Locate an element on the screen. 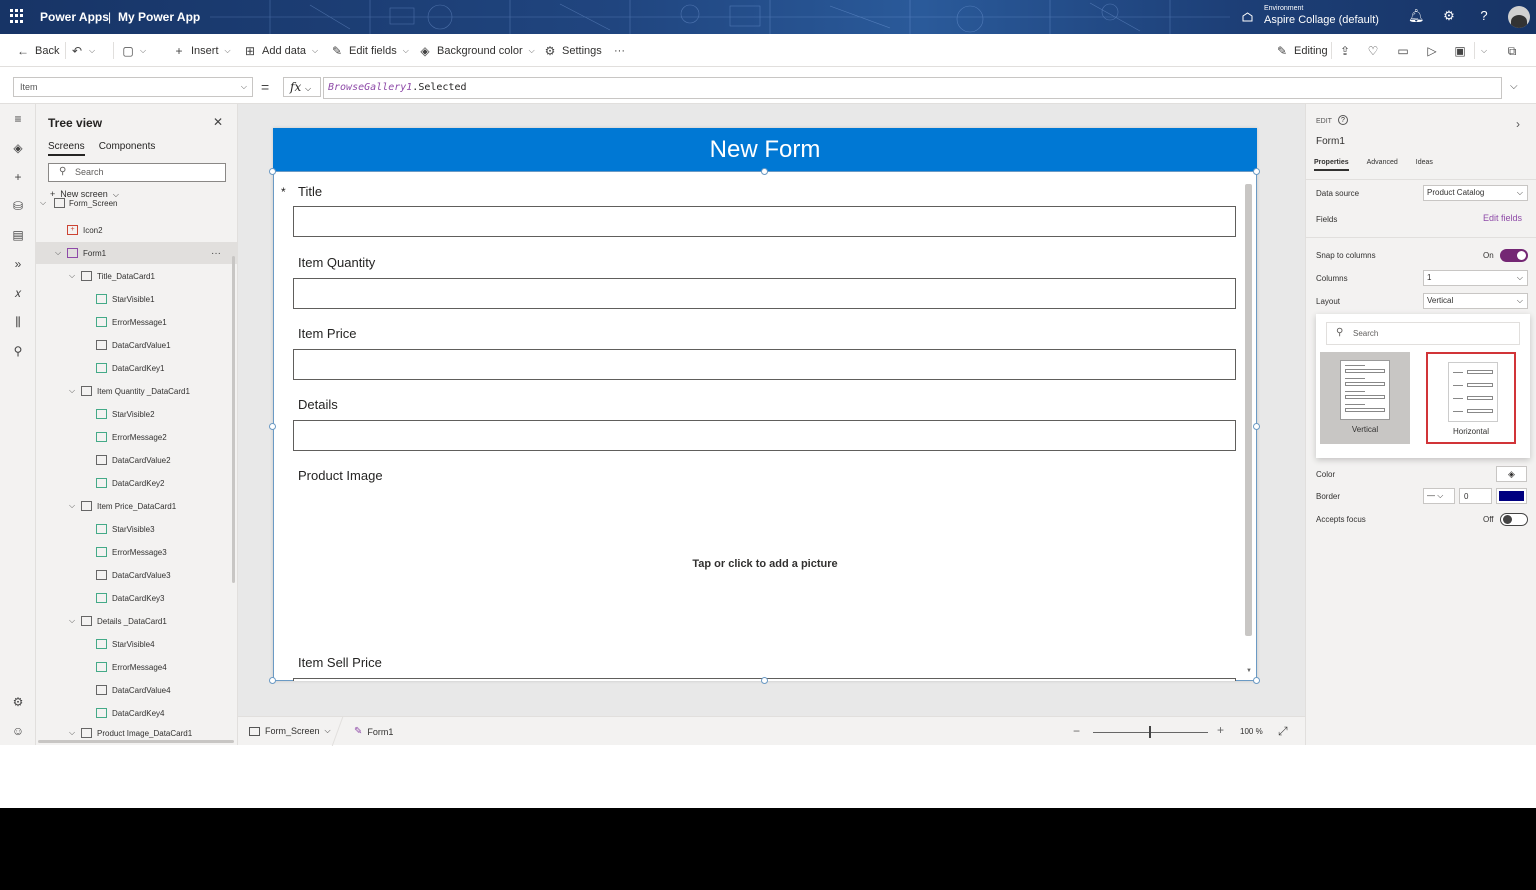 The height and width of the screenshot is (890, 1536). add-picture-placeholder: Tap or click to add a picture is located at coordinates (765, 564).